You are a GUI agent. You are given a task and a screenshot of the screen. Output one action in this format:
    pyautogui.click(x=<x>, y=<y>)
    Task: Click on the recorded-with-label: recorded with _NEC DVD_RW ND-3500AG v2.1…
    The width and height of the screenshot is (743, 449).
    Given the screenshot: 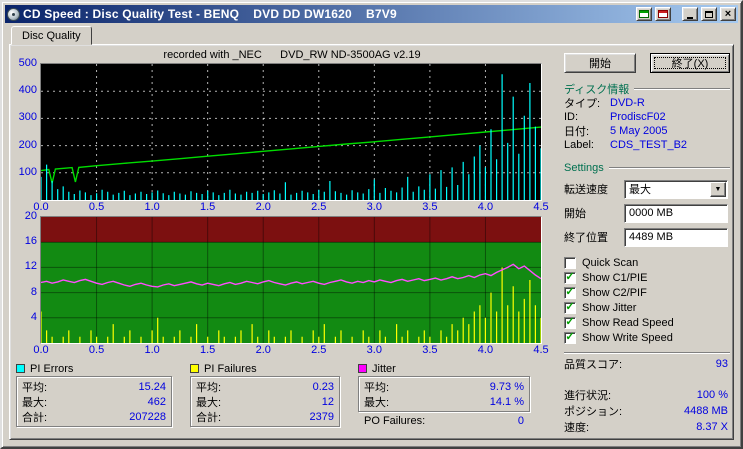 What is the action you would take?
    pyautogui.click(x=292, y=55)
    